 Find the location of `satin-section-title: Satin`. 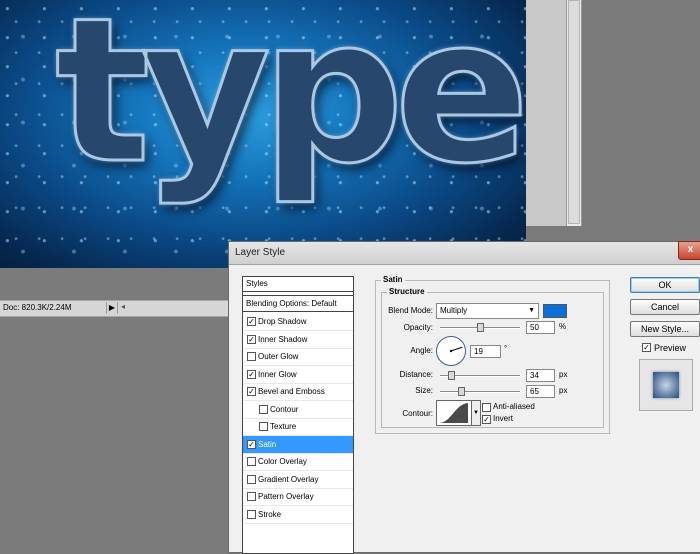

satin-section-title: Satin is located at coordinates (393, 279).